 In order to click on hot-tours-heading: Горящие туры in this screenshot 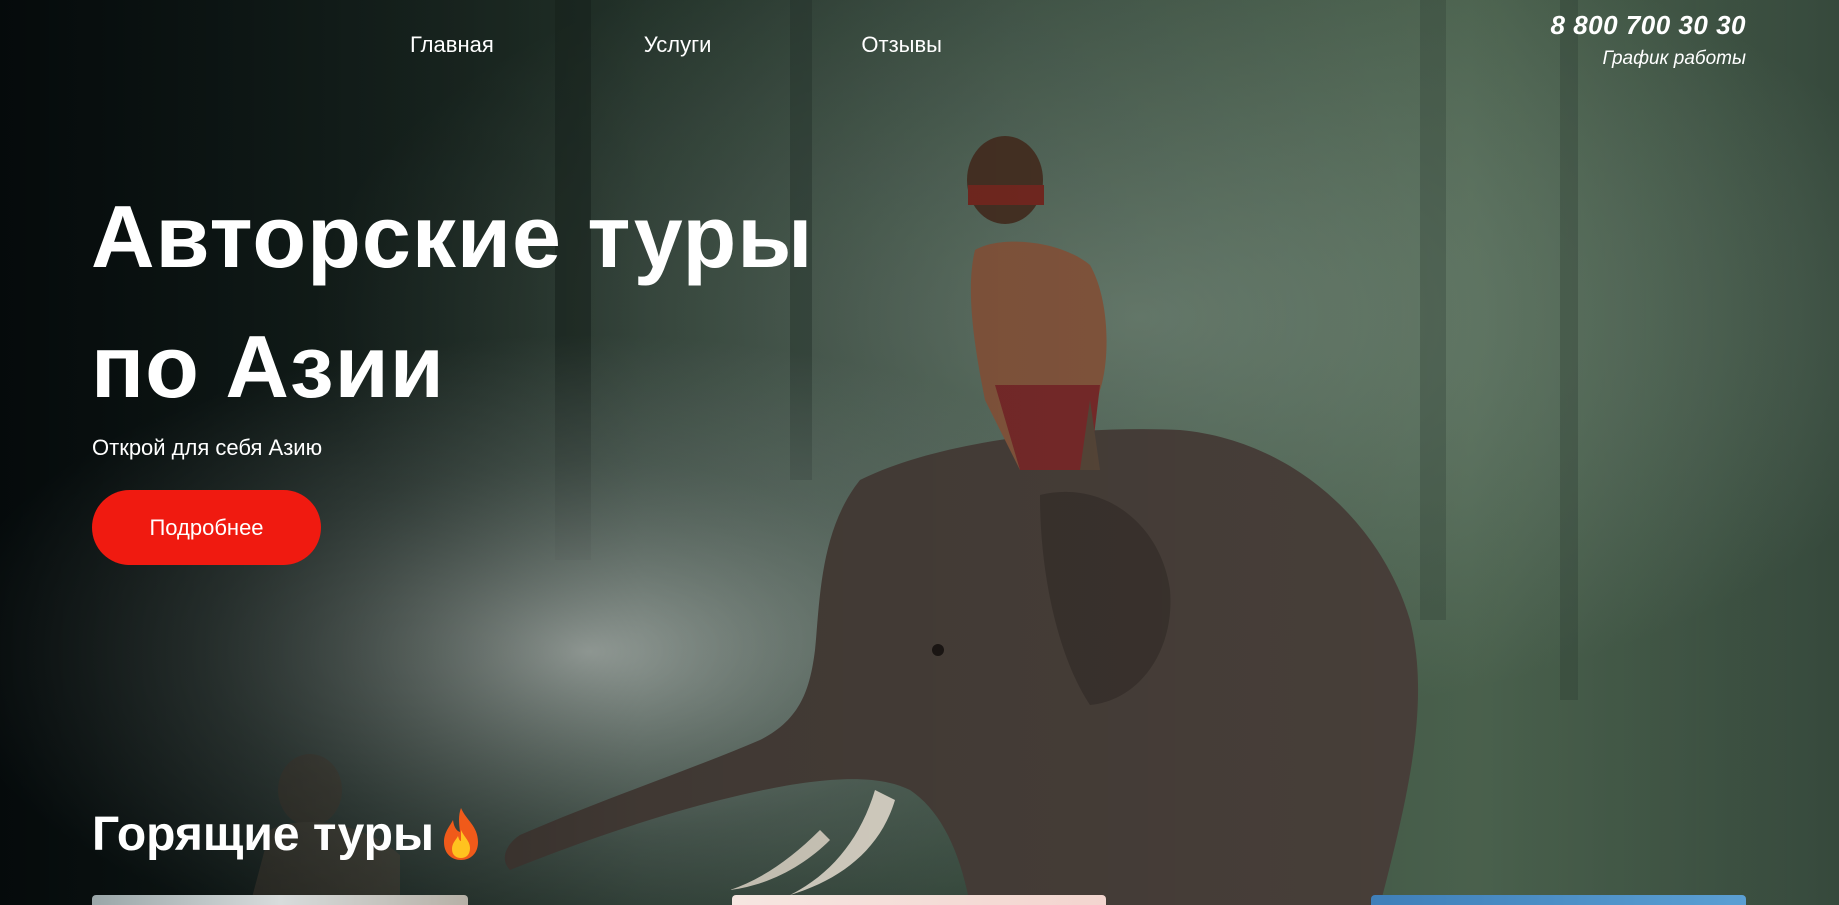, I will do `click(288, 834)`.